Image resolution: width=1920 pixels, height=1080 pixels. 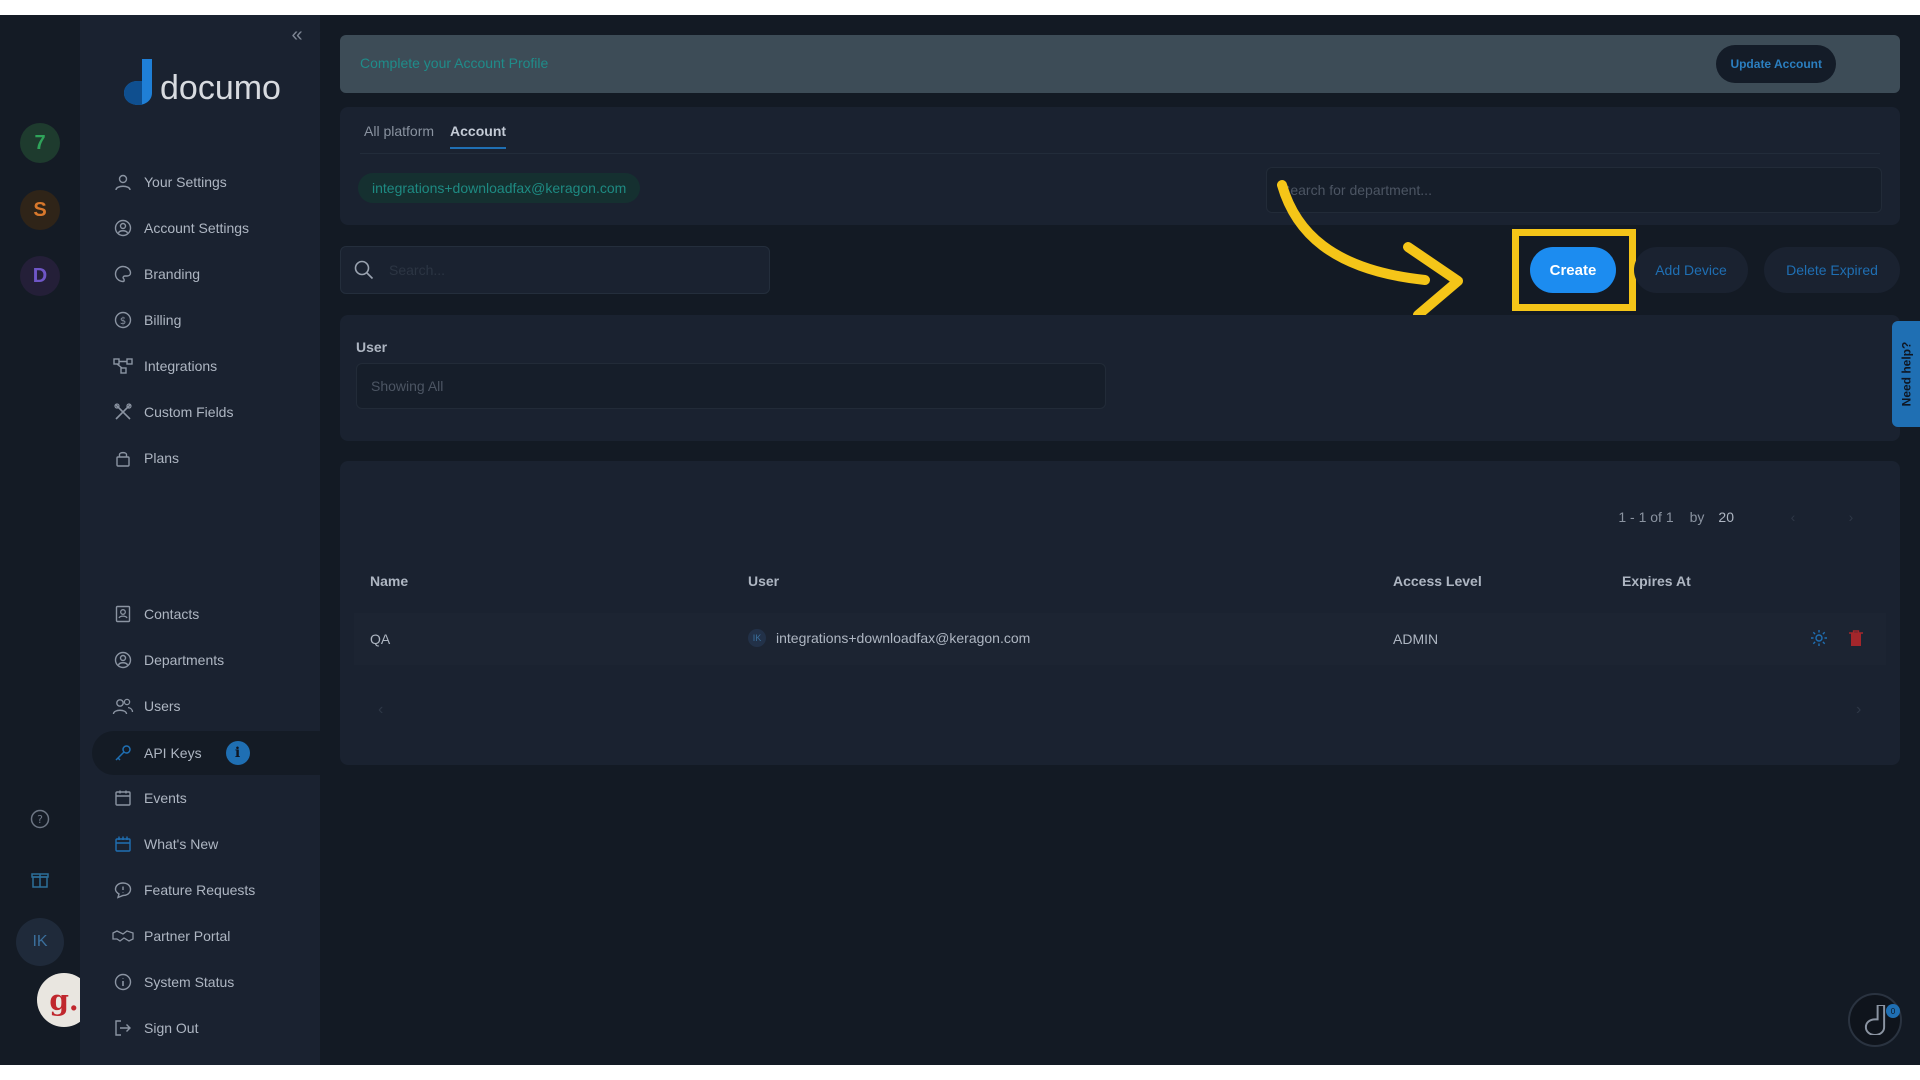 I want to click on add-device-button: Add Device, so click(x=1691, y=270).